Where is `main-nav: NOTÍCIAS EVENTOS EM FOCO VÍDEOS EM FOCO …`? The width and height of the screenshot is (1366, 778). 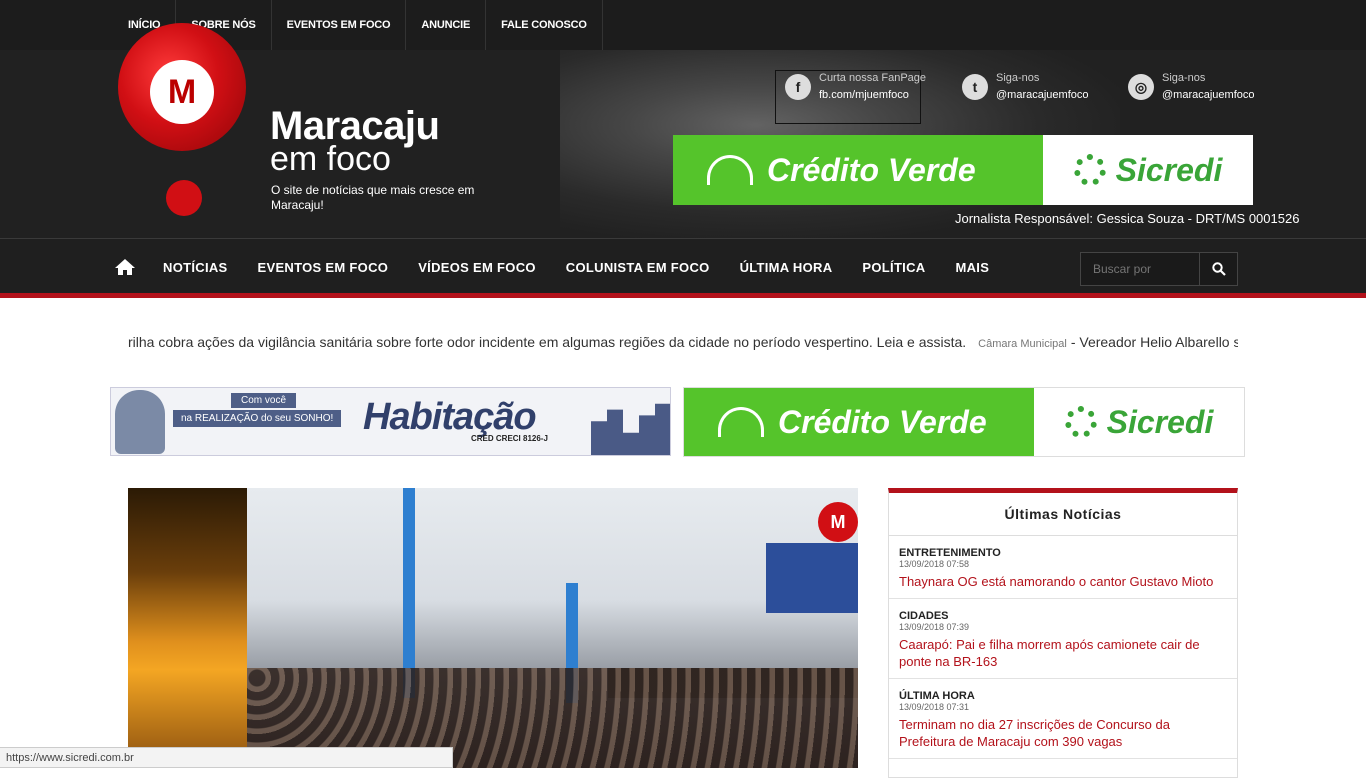
main-nav: NOTÍCIAS EVENTOS EM FOCO VÍDEOS EM FOCO … is located at coordinates (576, 266).